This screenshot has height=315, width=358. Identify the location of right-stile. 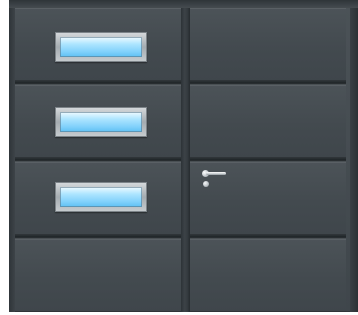
(354, 160).